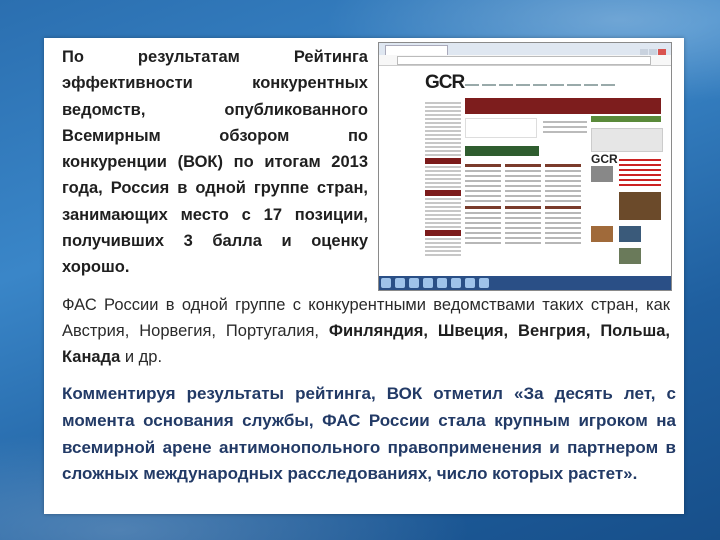 This screenshot has height=540, width=720. What do you see at coordinates (443, 179) in the screenshot?
I see `left-navigation` at bounding box center [443, 179].